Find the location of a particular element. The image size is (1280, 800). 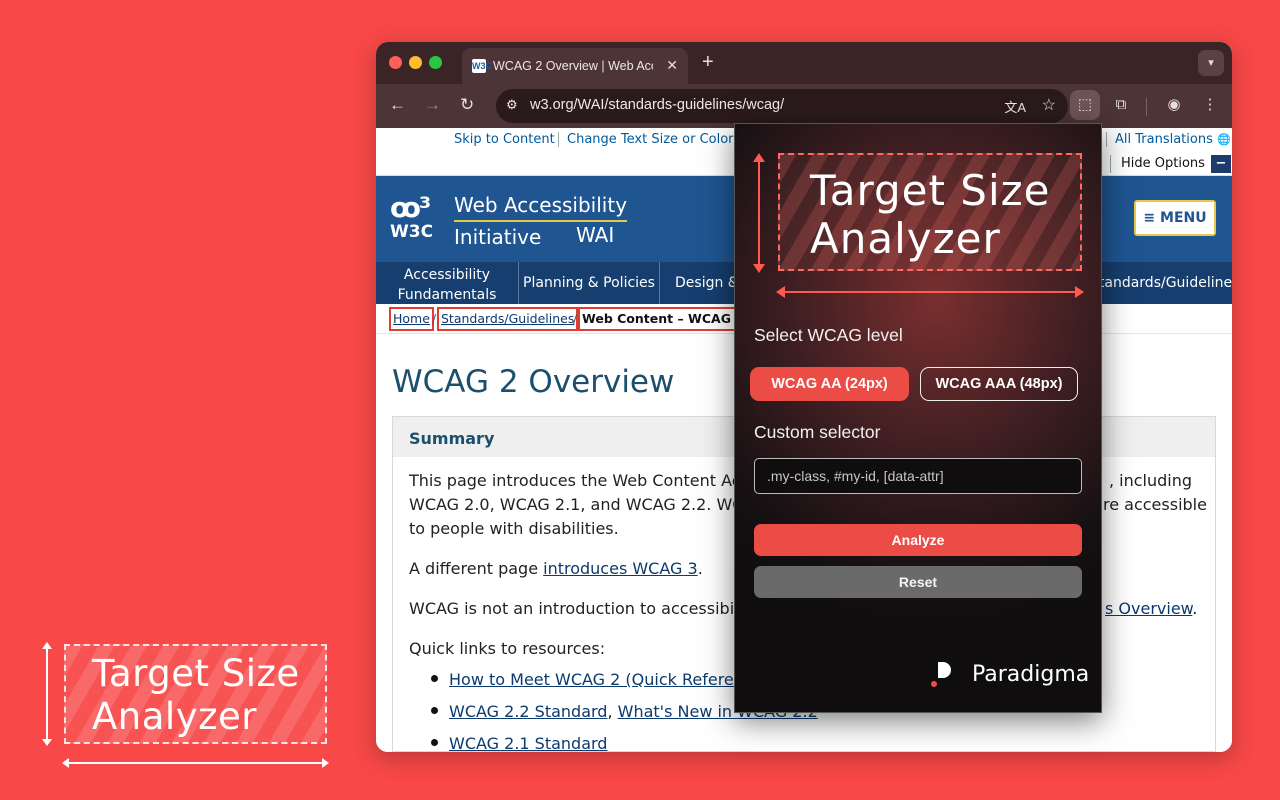

wcag3-paragraph: A different page introduces WCAG 3. is located at coordinates (556, 569).